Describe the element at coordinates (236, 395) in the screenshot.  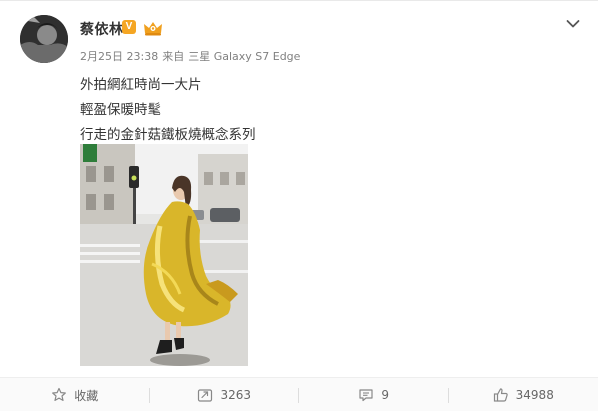
I see `repost-count: 3263` at that location.